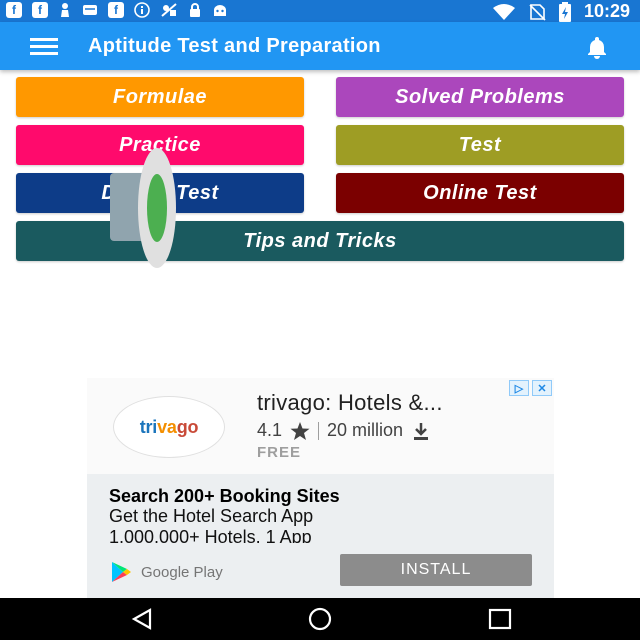  I want to click on app-bar: Aptitude Test and Preparation, so click(320, 46).